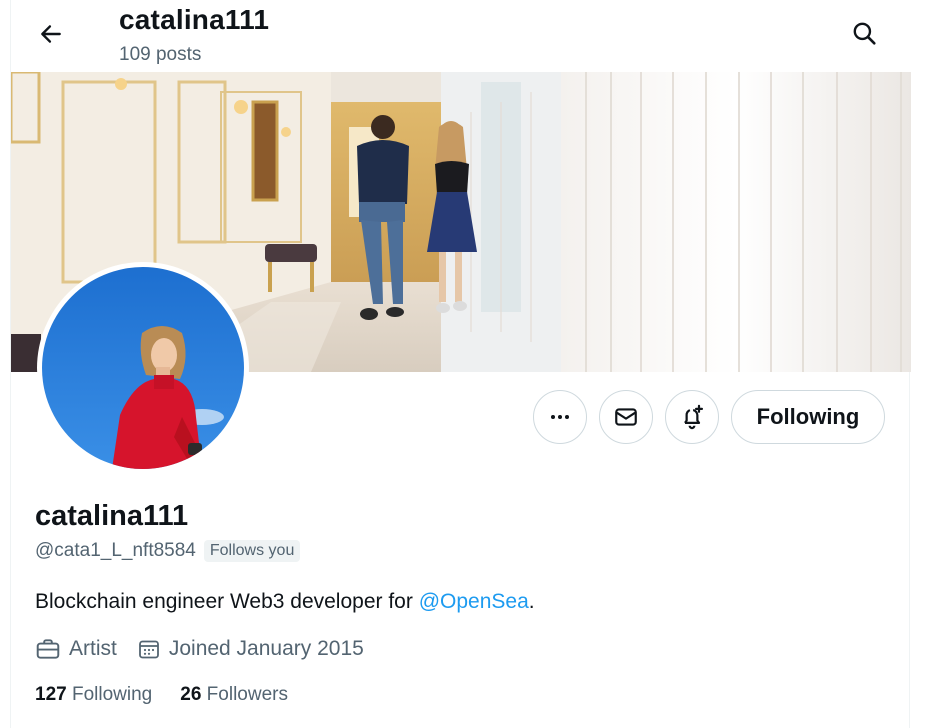  I want to click on bell-plus-icon, so click(694, 417).